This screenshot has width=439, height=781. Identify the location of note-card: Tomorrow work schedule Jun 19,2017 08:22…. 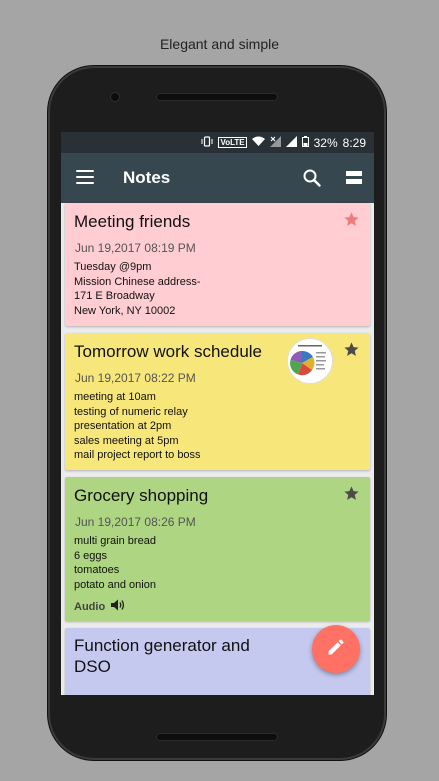
(217, 401).